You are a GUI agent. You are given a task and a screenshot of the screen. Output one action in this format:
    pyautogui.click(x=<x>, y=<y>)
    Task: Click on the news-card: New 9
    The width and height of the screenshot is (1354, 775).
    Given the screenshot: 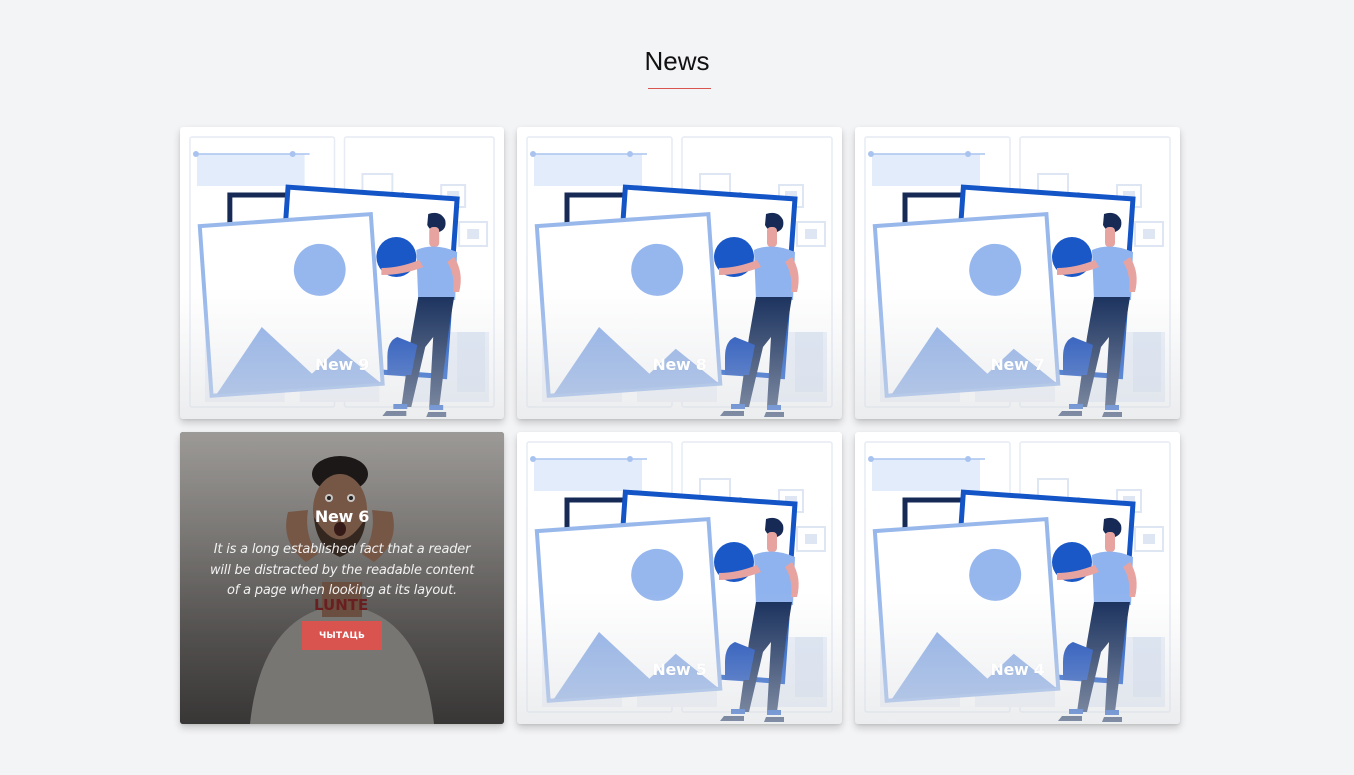 What is the action you would take?
    pyautogui.click(x=342, y=273)
    